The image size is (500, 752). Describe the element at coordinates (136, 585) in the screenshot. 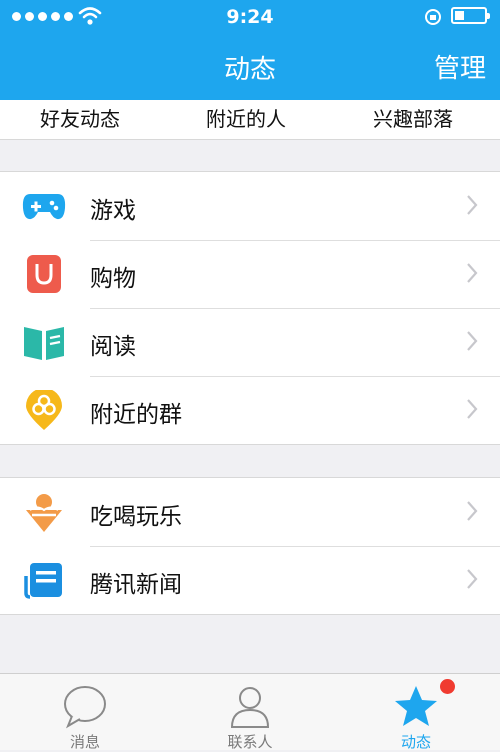

I see `list-item-label: 腾讯新闻` at that location.